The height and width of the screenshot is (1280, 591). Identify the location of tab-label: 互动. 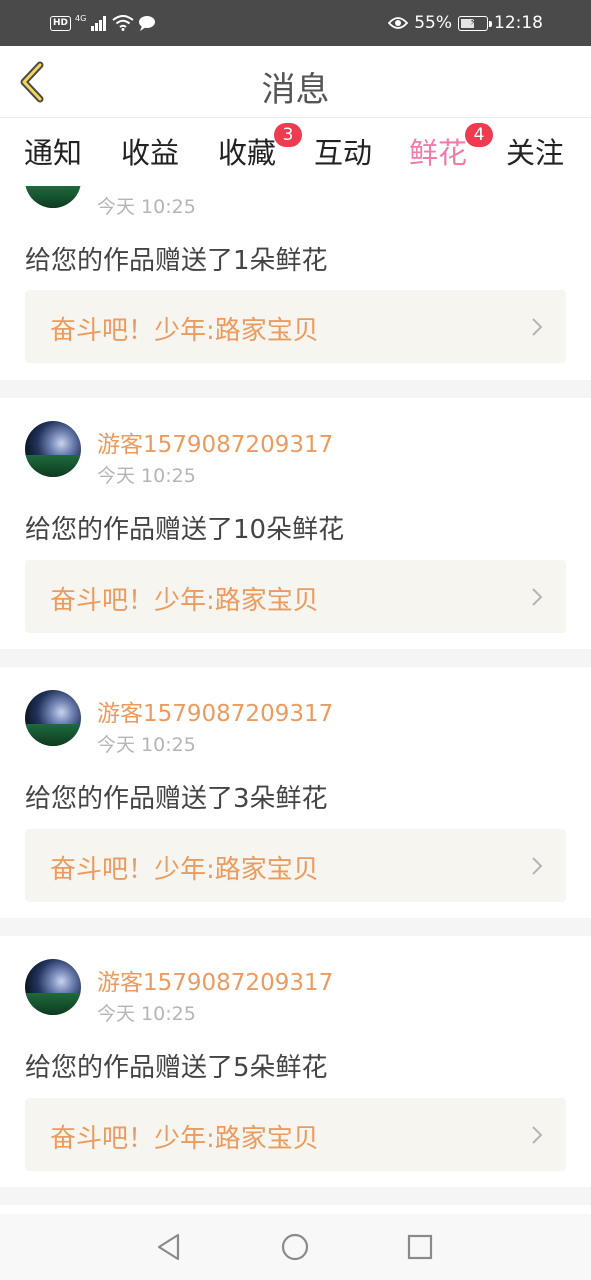
(343, 153).